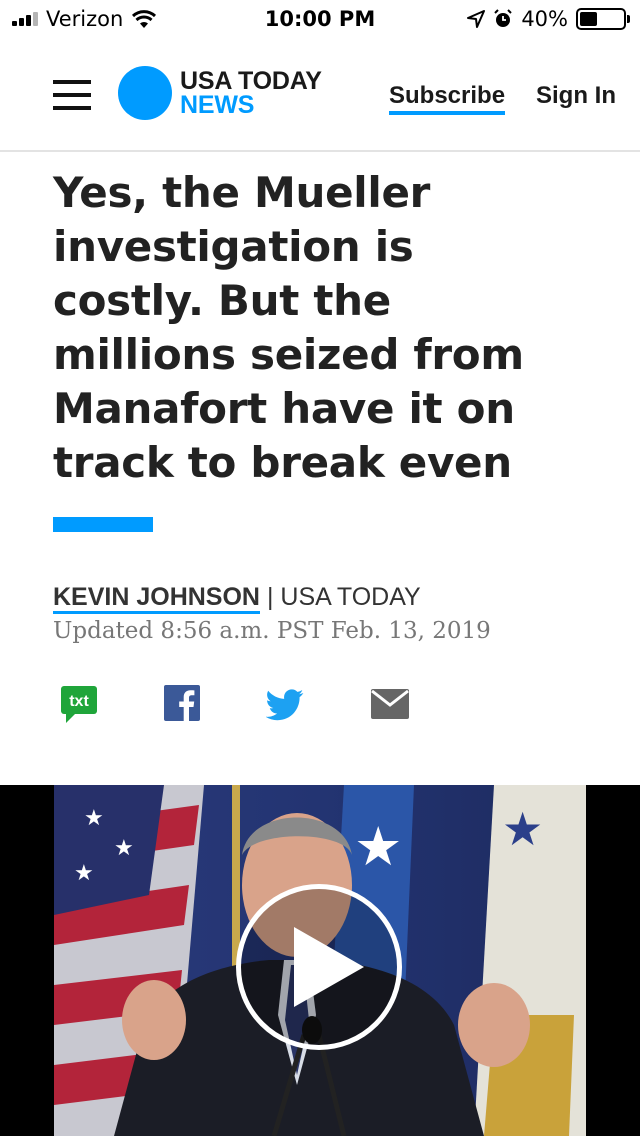  I want to click on headline-line: costly. But the, so click(222, 300).